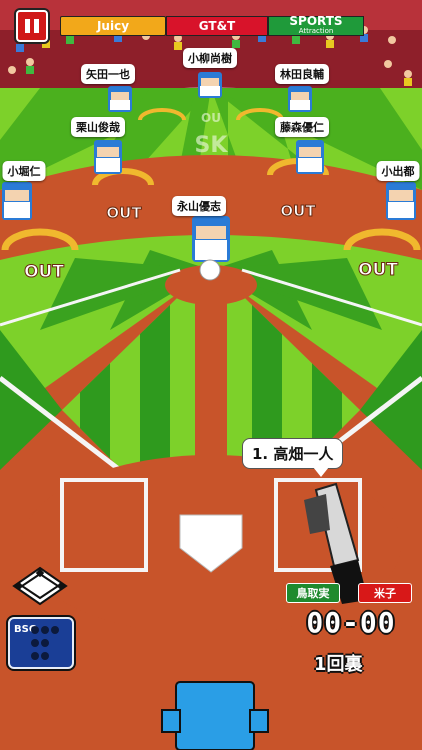 The height and width of the screenshot is (750, 422). Describe the element at coordinates (212, 145) in the screenshot. I see `svg-text: SK` at that location.